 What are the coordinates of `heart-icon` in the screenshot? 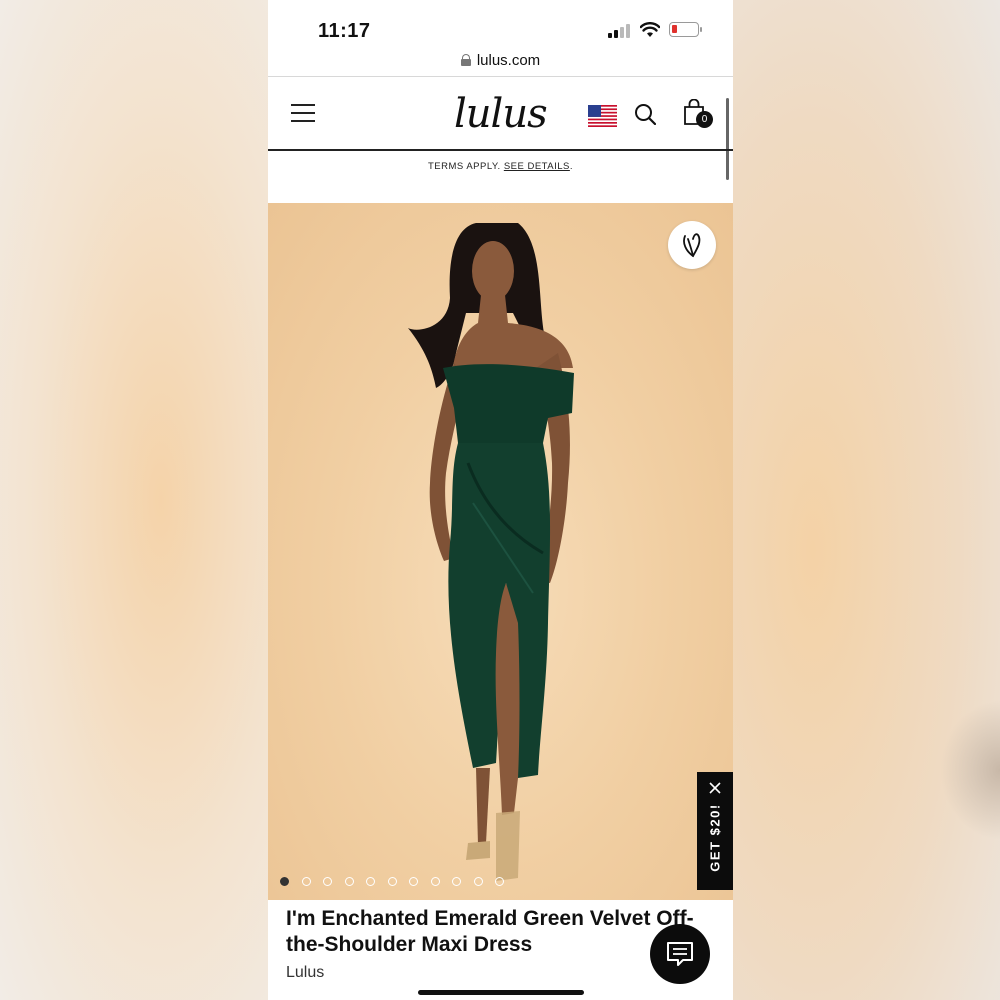 It's located at (692, 245).